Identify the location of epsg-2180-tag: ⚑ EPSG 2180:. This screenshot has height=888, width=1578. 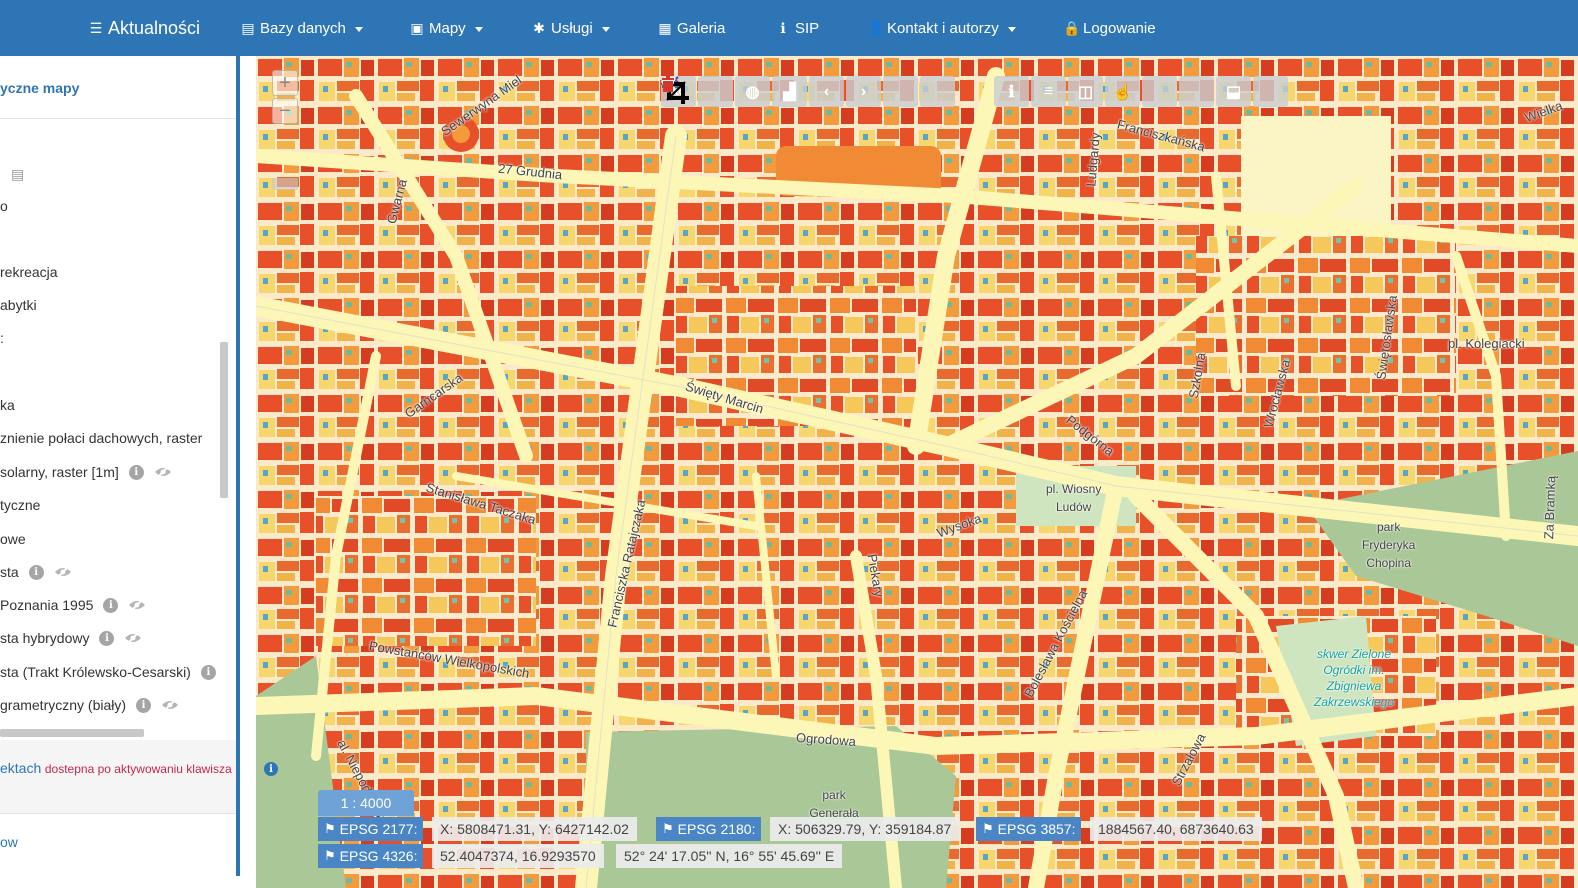
(709, 829).